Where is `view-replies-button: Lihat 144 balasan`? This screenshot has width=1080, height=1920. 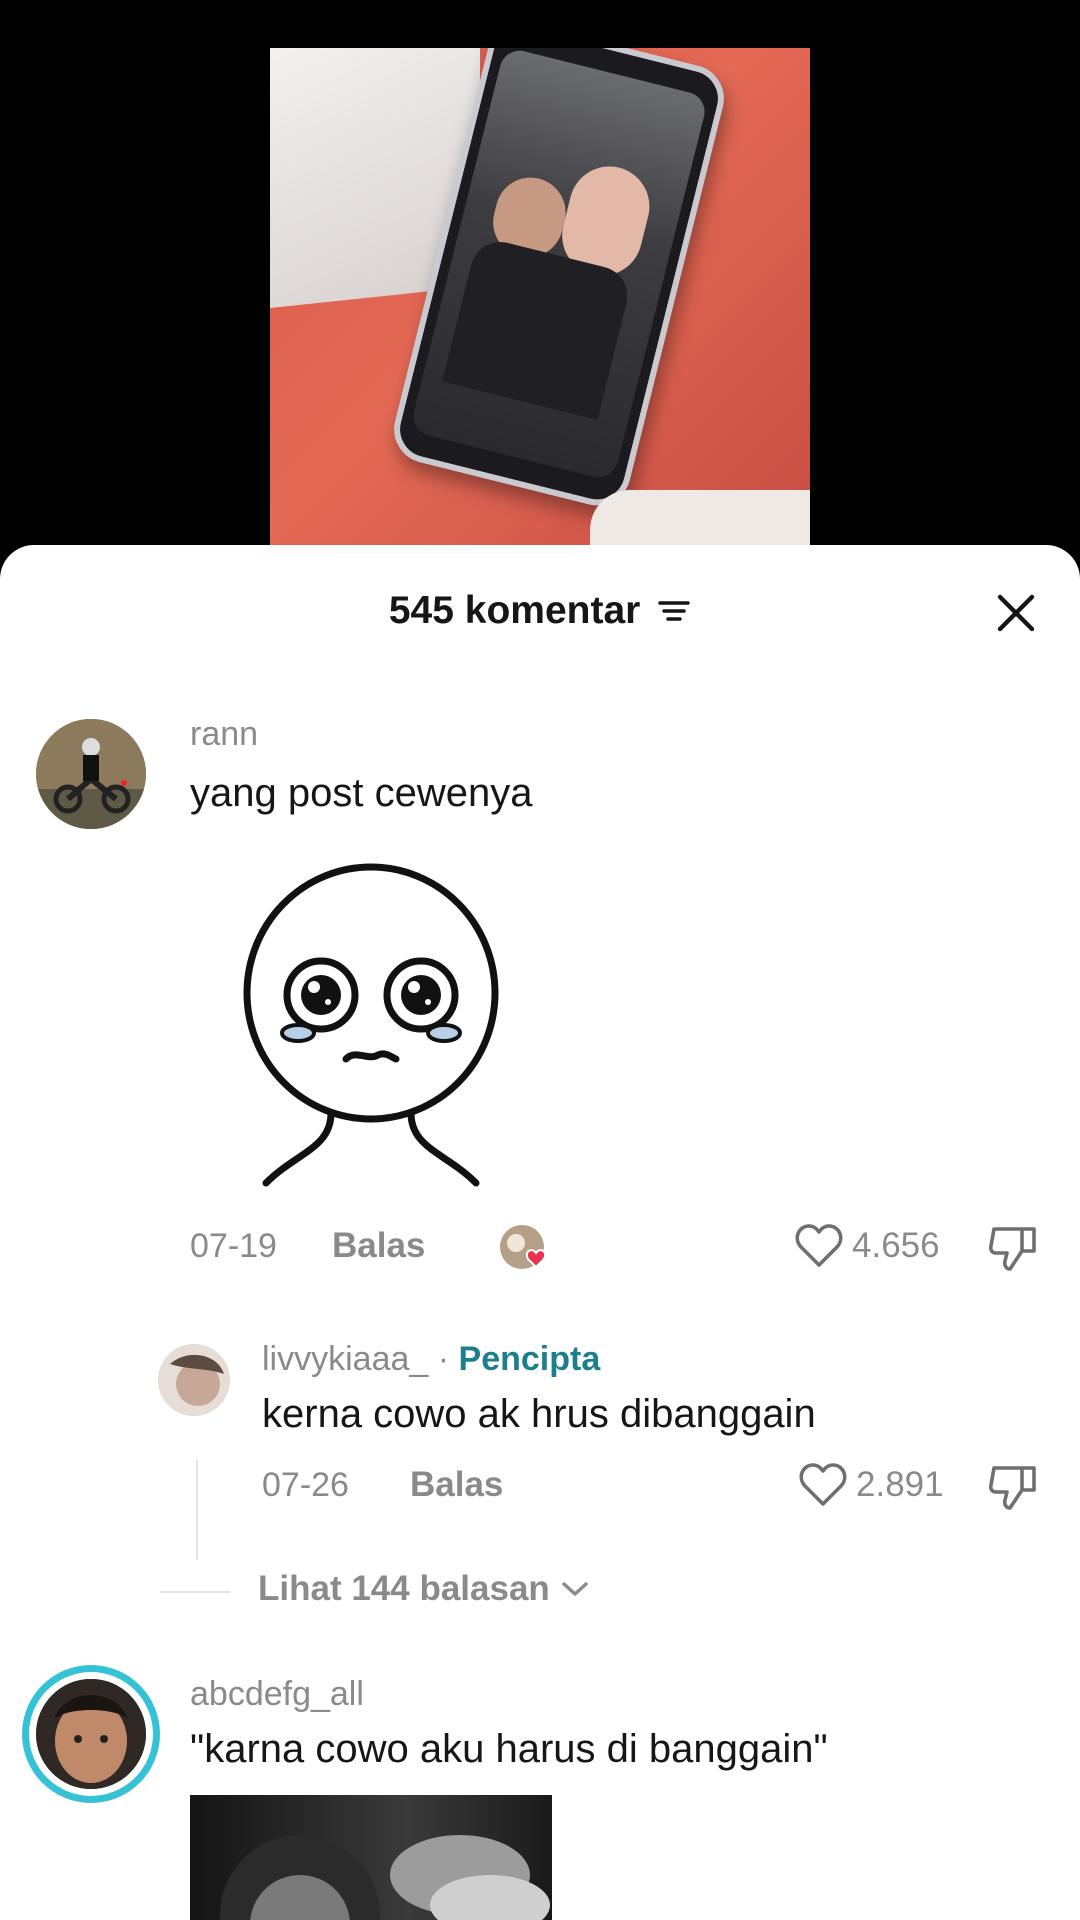 view-replies-button: Lihat 144 balasan is located at coordinates (424, 1589).